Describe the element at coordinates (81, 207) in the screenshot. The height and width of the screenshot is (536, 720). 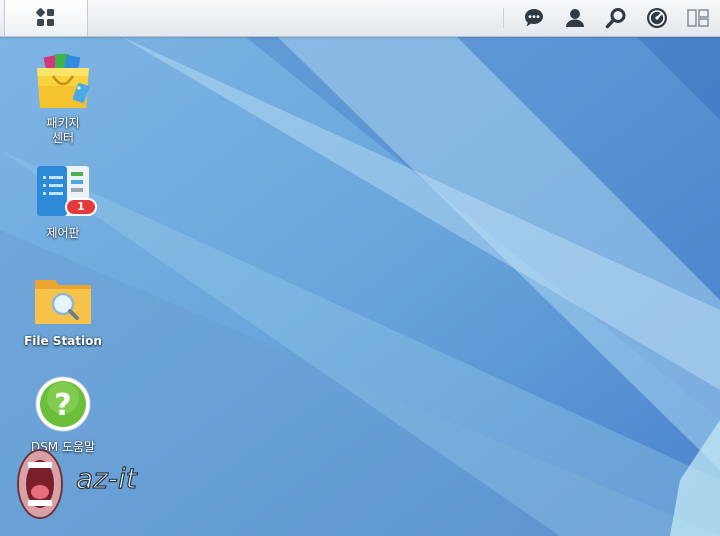
I see `notification-badge: 1` at that location.